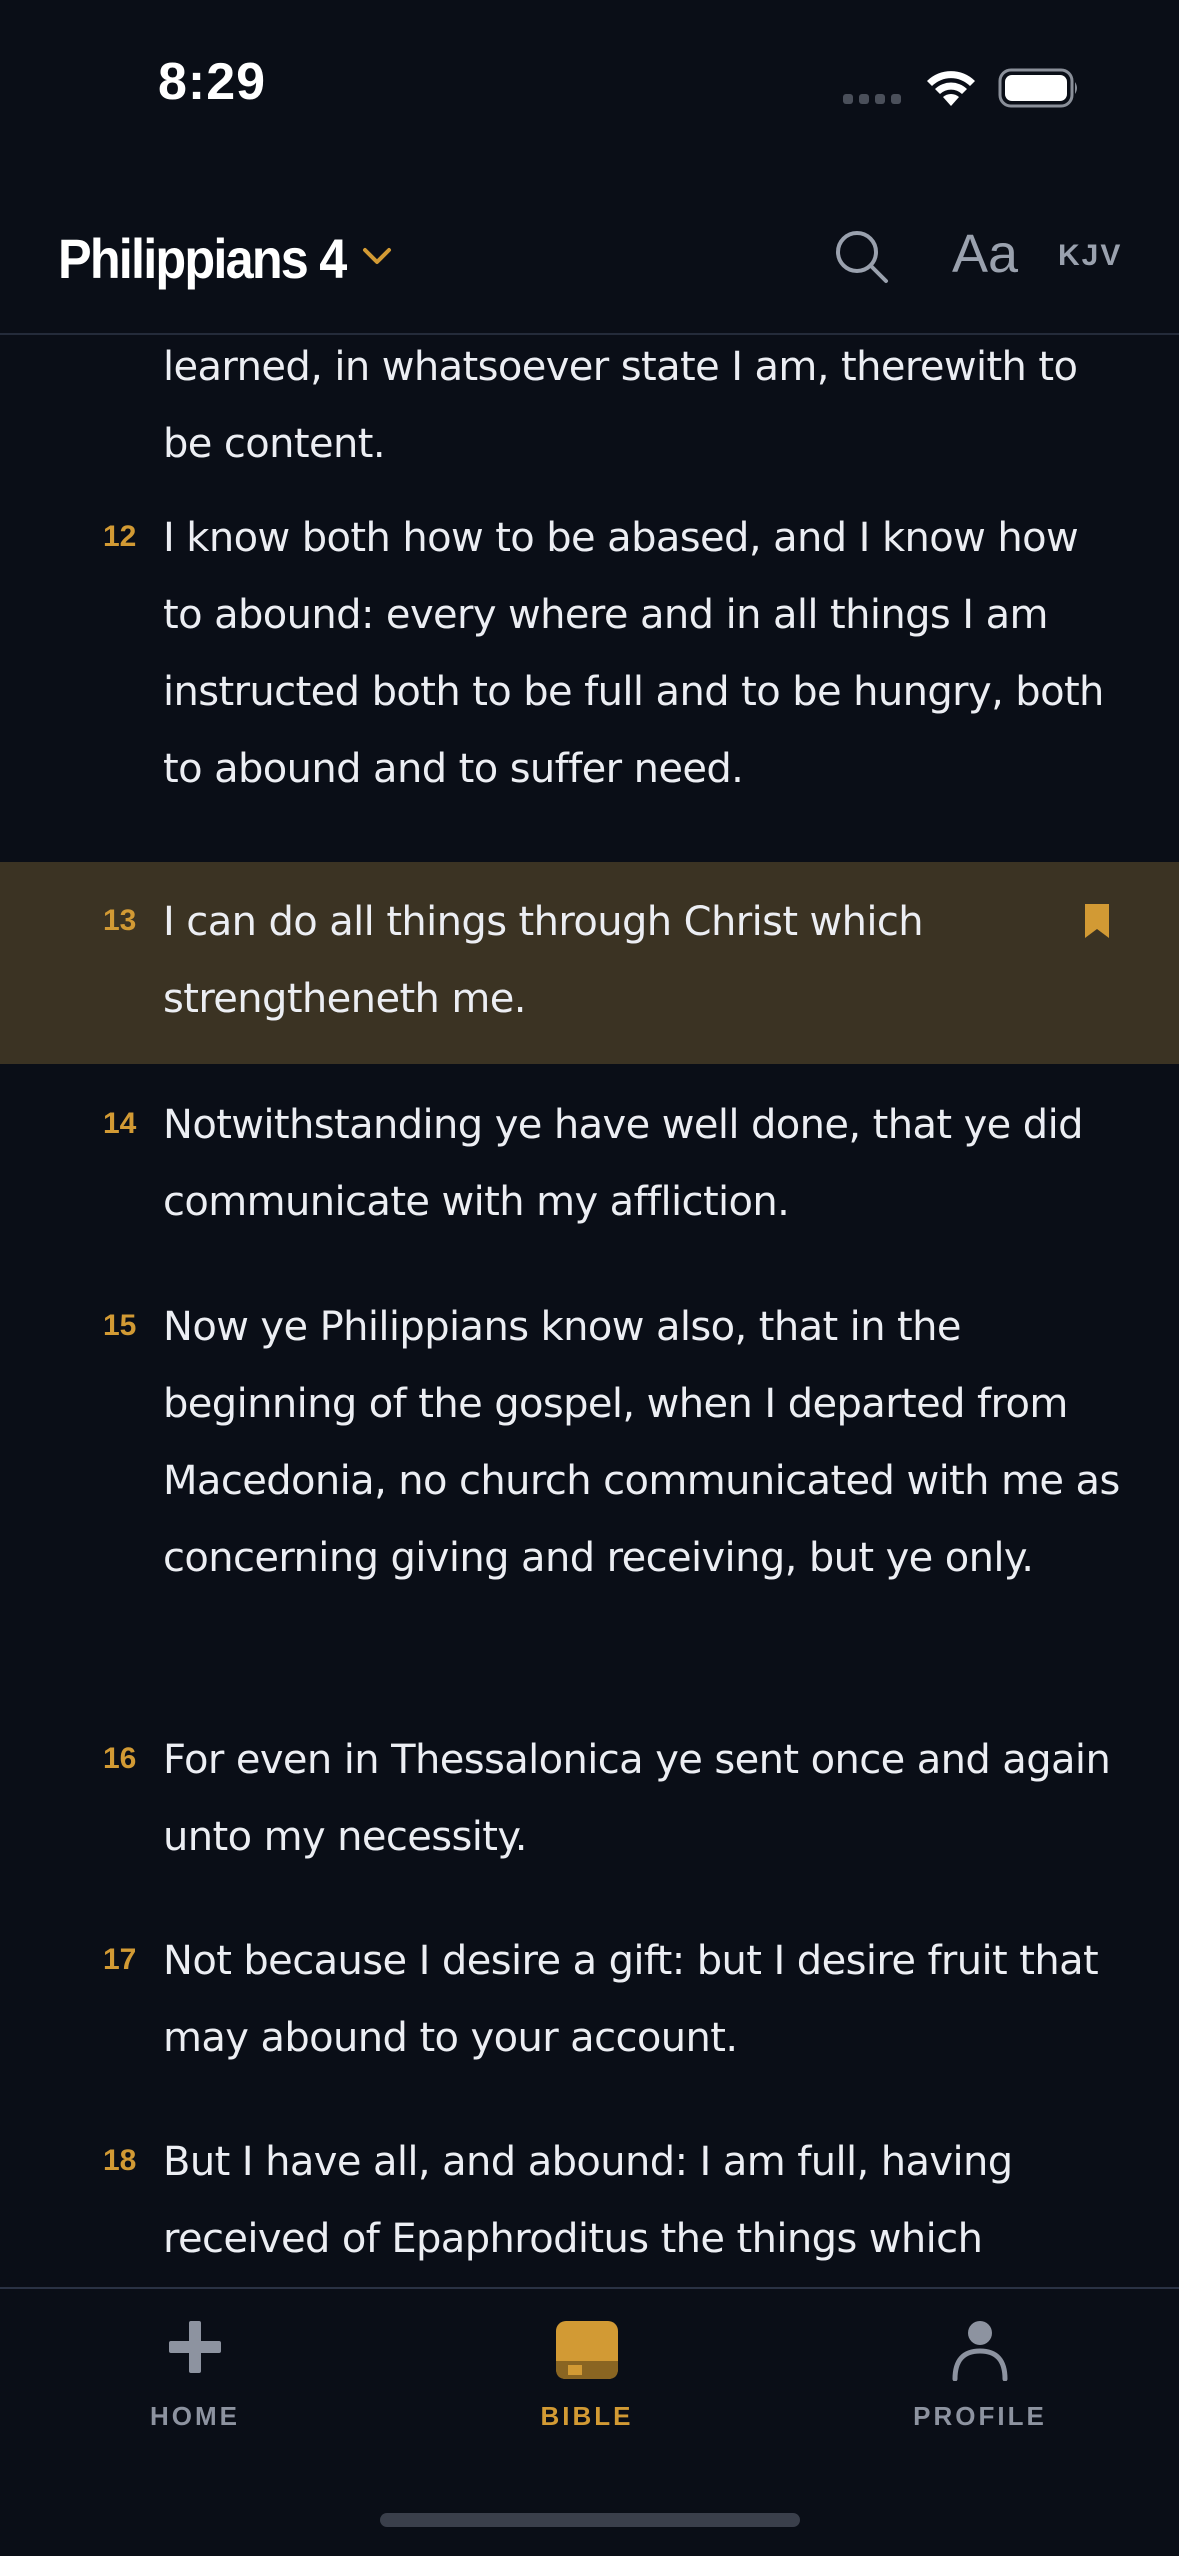 This screenshot has height=2556, width=1179. Describe the element at coordinates (589, 255) in the screenshot. I see `reader-header: Philippians 4 Aa KJV` at that location.